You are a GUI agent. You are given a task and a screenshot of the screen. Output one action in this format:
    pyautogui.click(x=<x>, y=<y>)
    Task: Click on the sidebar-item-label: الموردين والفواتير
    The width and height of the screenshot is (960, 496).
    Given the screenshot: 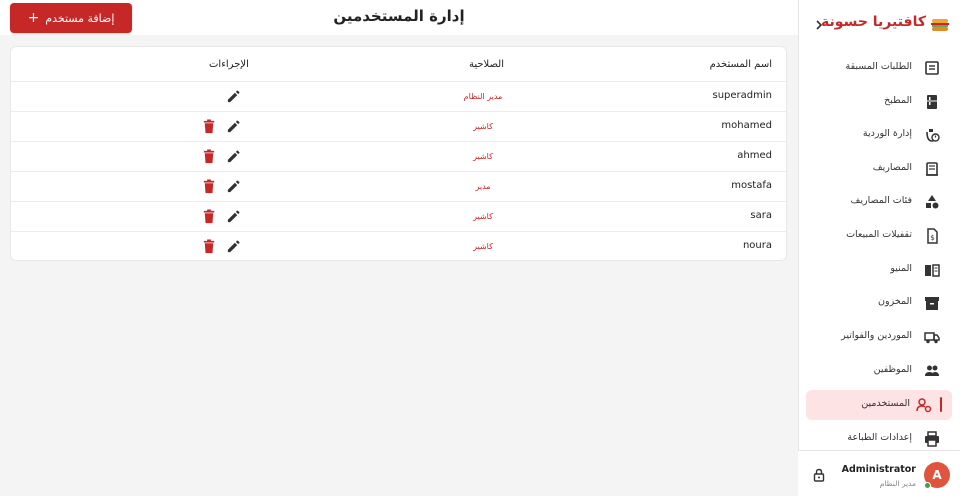 What is the action you would take?
    pyautogui.click(x=876, y=335)
    